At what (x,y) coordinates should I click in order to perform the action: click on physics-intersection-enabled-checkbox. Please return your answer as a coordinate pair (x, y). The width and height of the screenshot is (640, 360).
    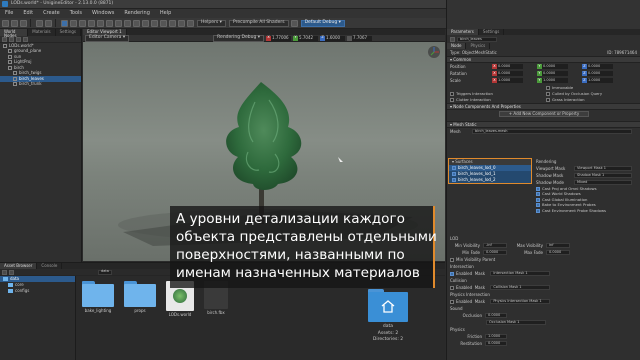
    Looking at the image, I should click on (452, 301).